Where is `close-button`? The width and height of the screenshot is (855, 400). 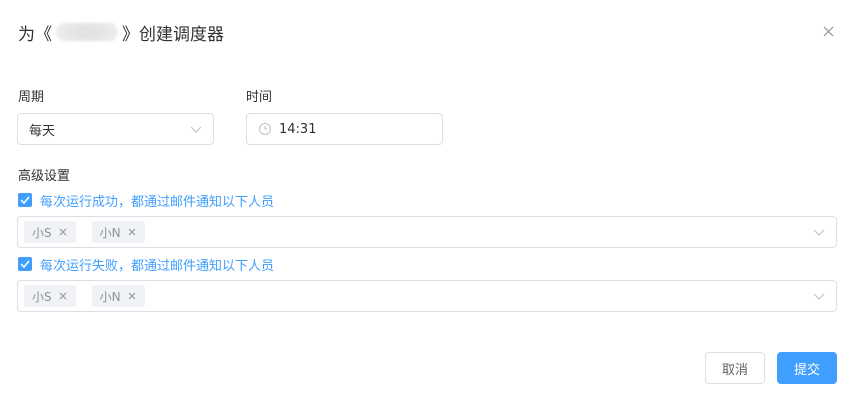 close-button is located at coordinates (828, 31).